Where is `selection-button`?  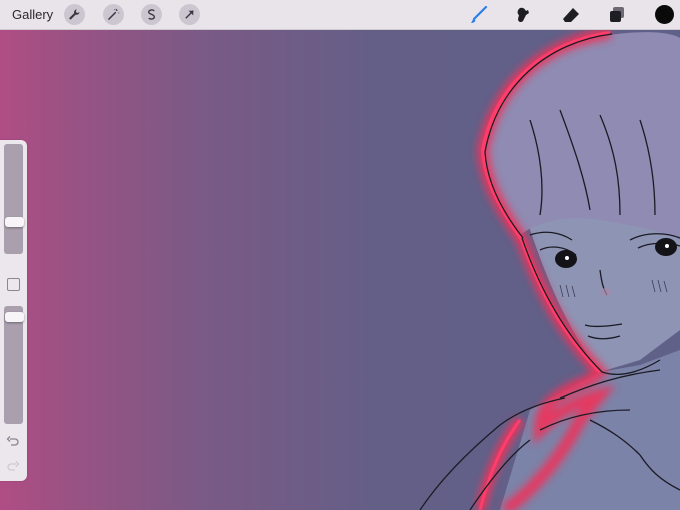
selection-button is located at coordinates (151, 14).